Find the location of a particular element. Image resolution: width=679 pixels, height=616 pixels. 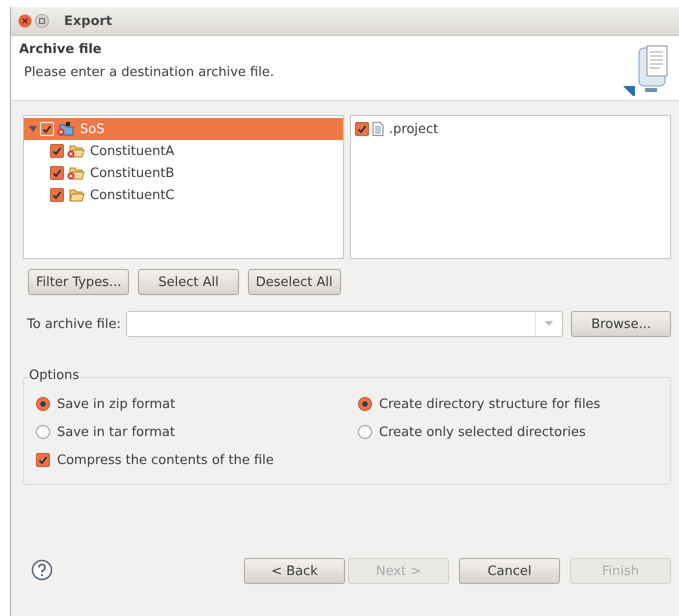

file-icon is located at coordinates (378, 129).